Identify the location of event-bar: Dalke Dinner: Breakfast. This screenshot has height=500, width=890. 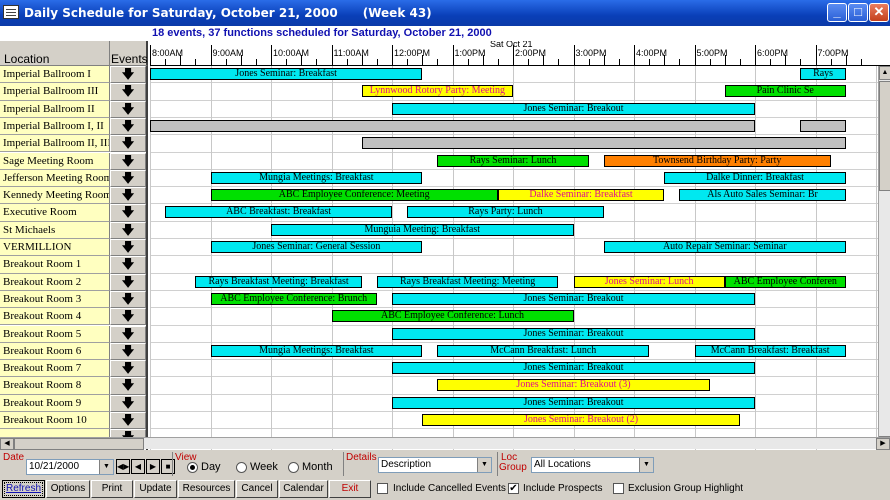
(755, 177).